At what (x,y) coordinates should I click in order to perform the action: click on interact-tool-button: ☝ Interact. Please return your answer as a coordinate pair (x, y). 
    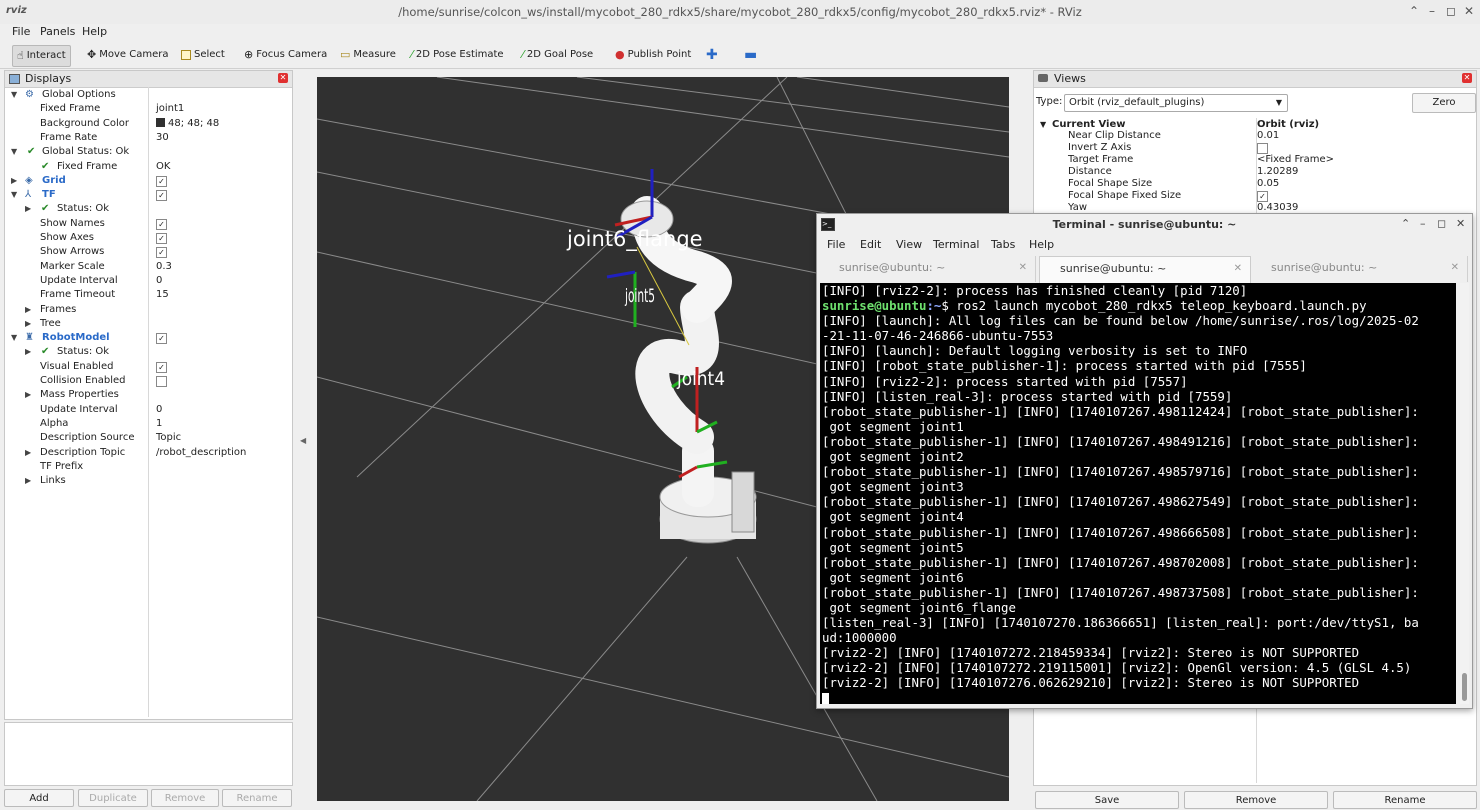
    Looking at the image, I should click on (41, 56).